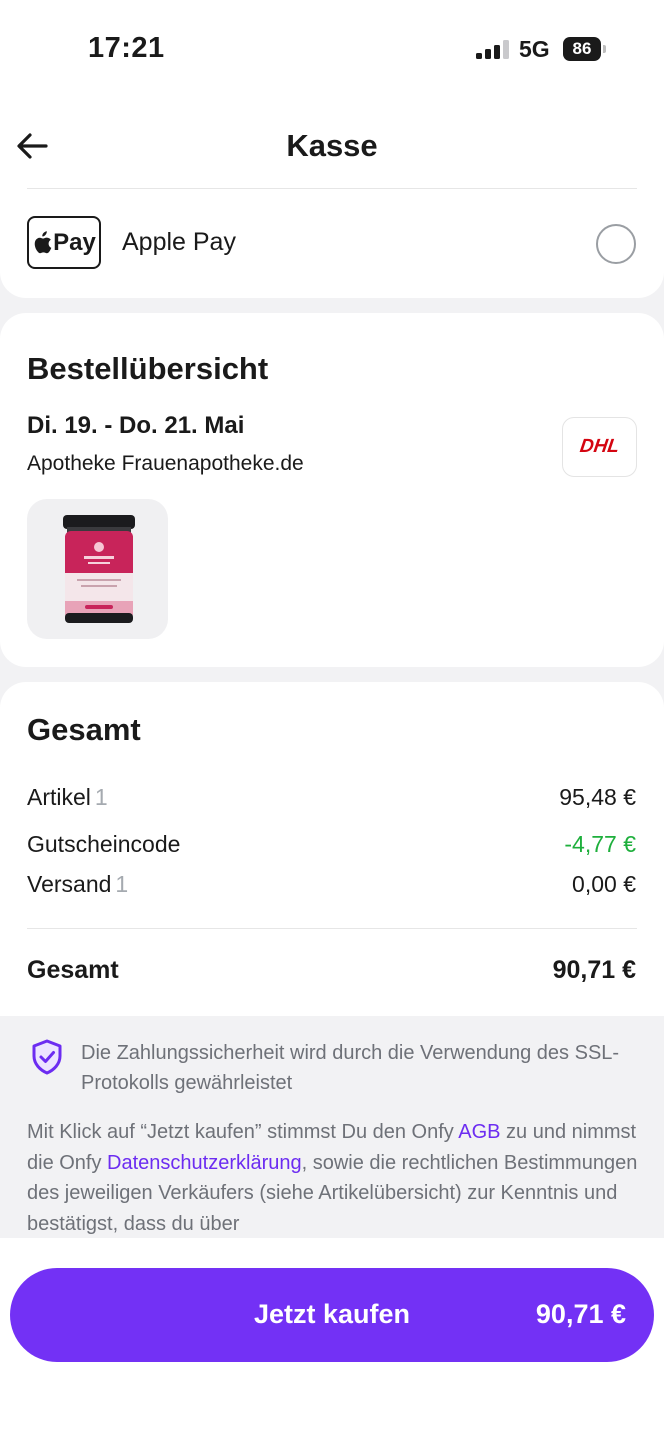 This screenshot has height=1440, width=664. Describe the element at coordinates (74, 242) in the screenshot. I see `apple-pay-logo-text: Pay` at that location.